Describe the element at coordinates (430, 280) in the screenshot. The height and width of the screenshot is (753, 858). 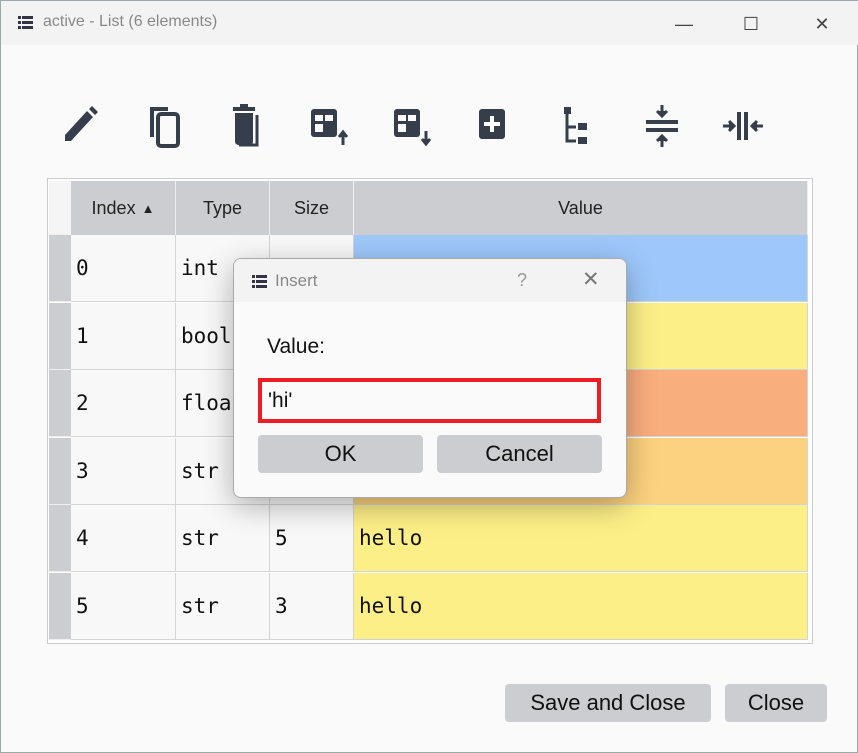
I see `dialog-title-bar: Insert ? ✕` at that location.